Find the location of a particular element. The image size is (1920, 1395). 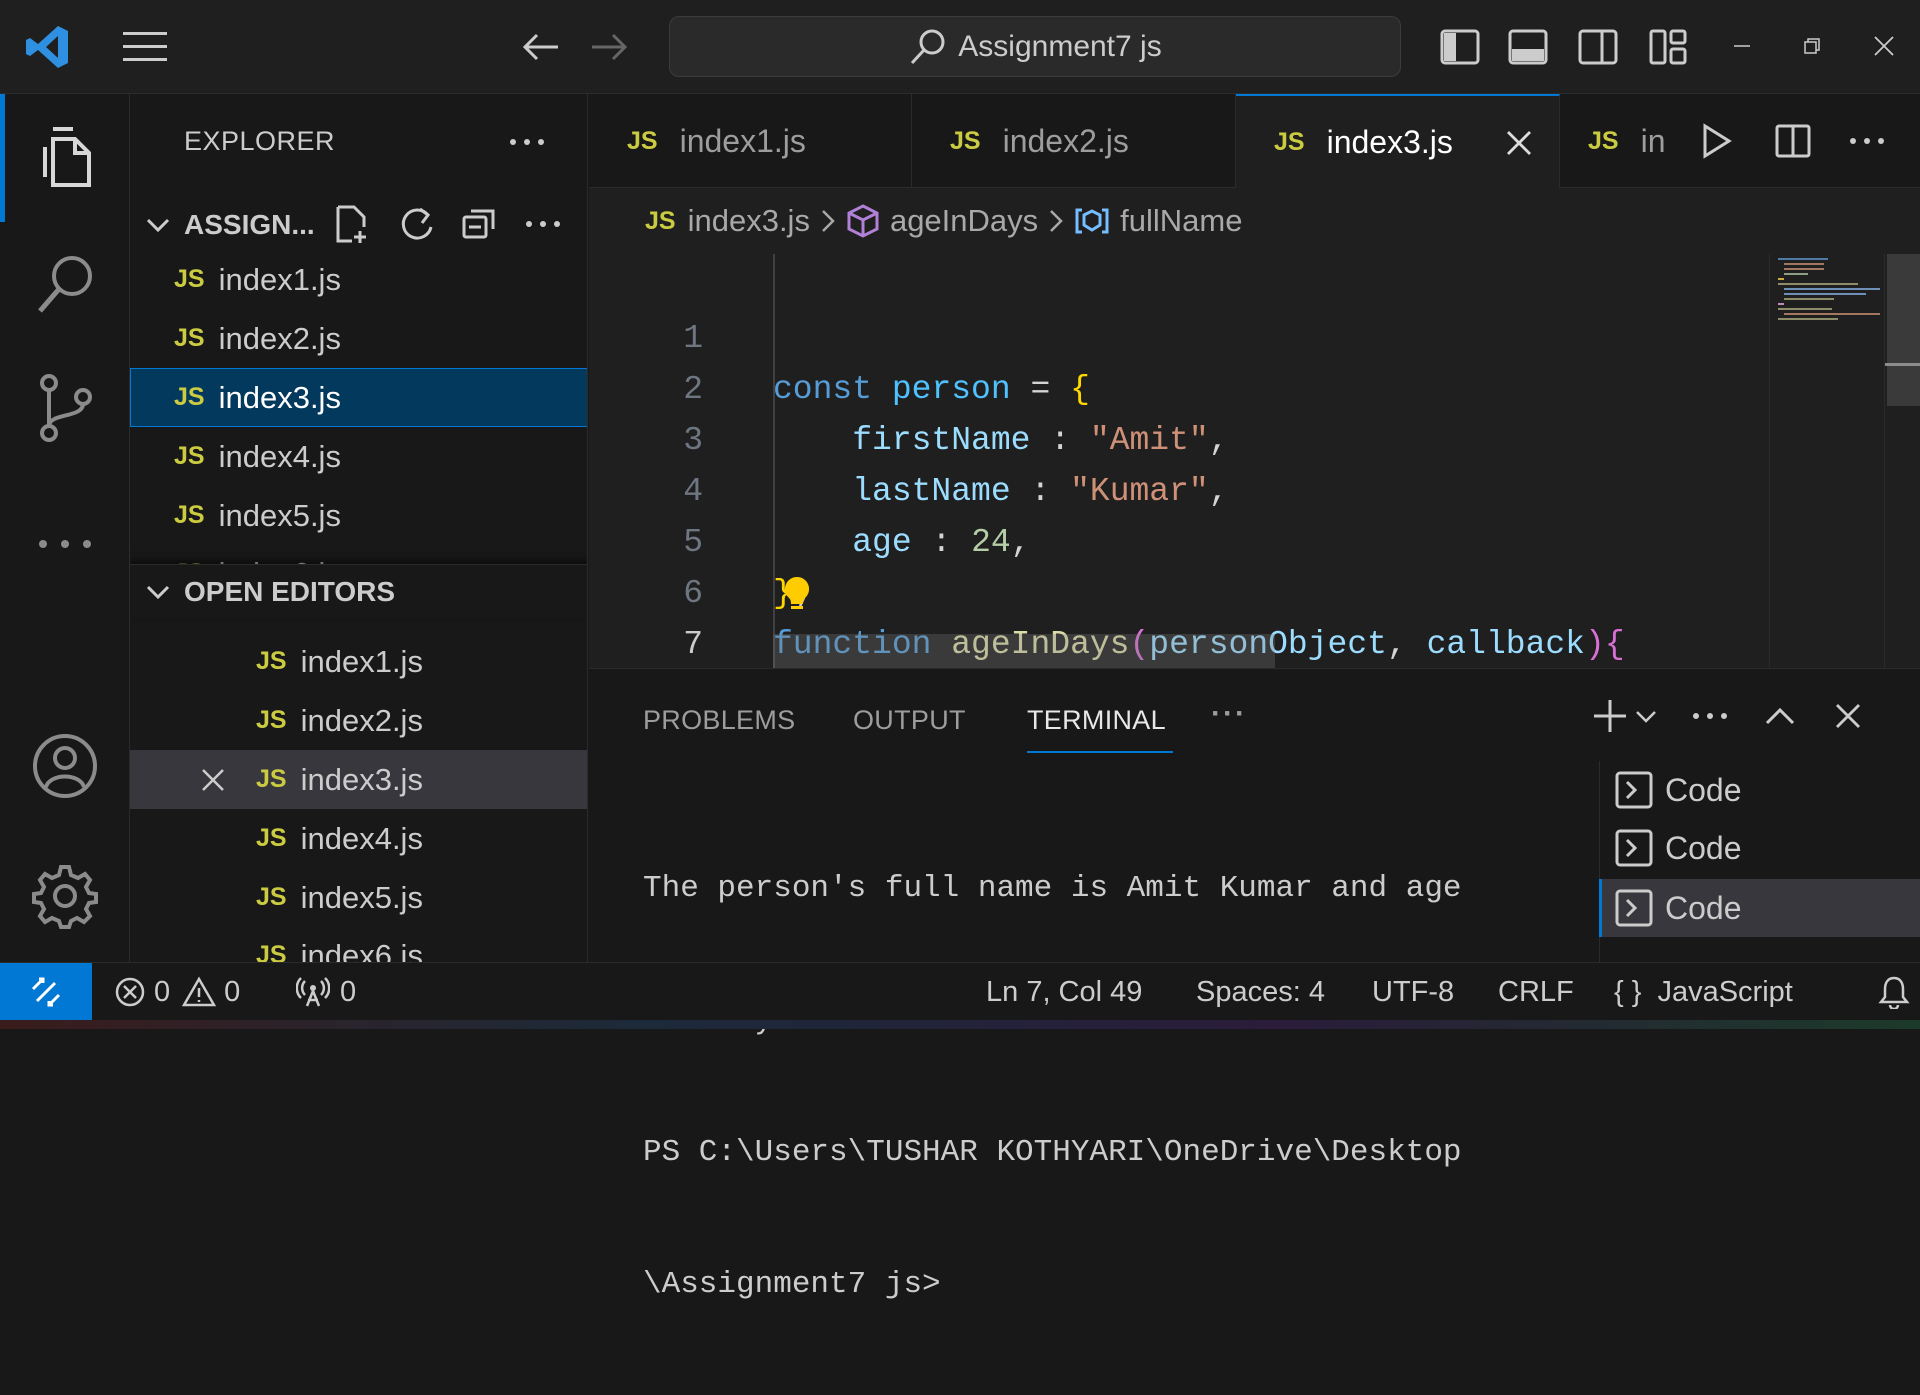

code-line: 5 }; is located at coordinates (1179, 539).